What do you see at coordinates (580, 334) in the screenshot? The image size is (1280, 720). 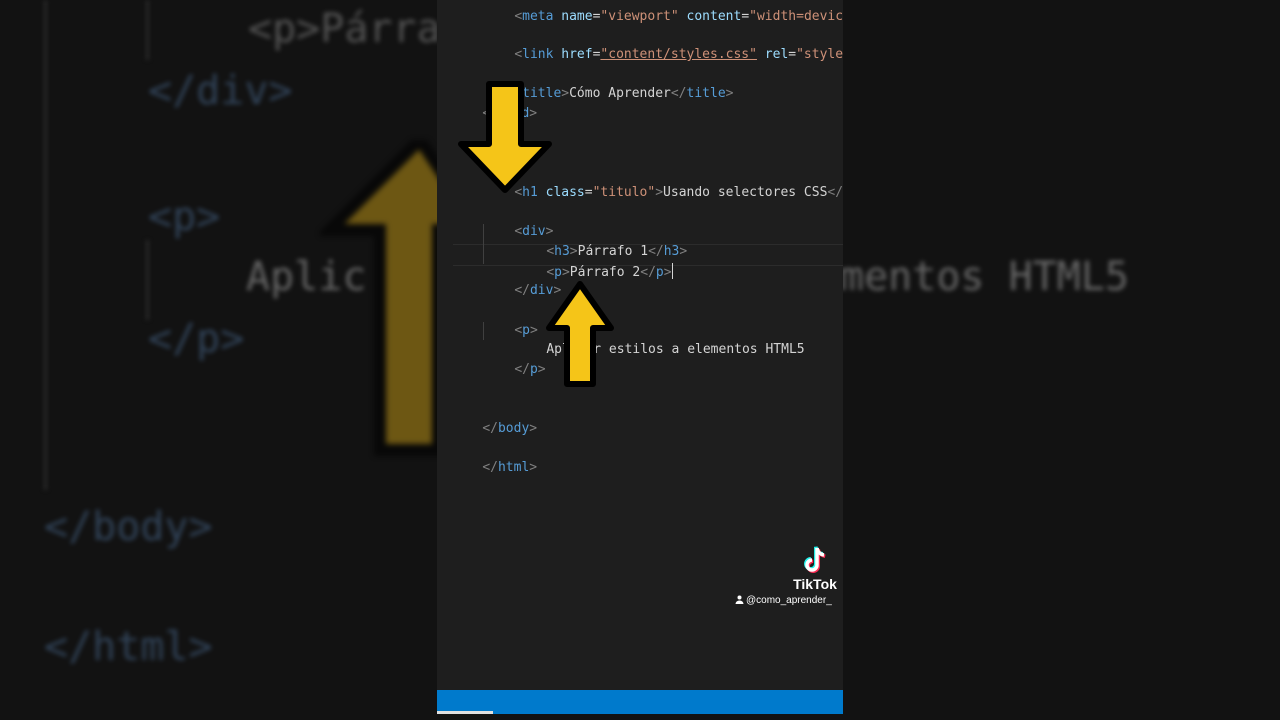 I see `arrow-up-icon` at bounding box center [580, 334].